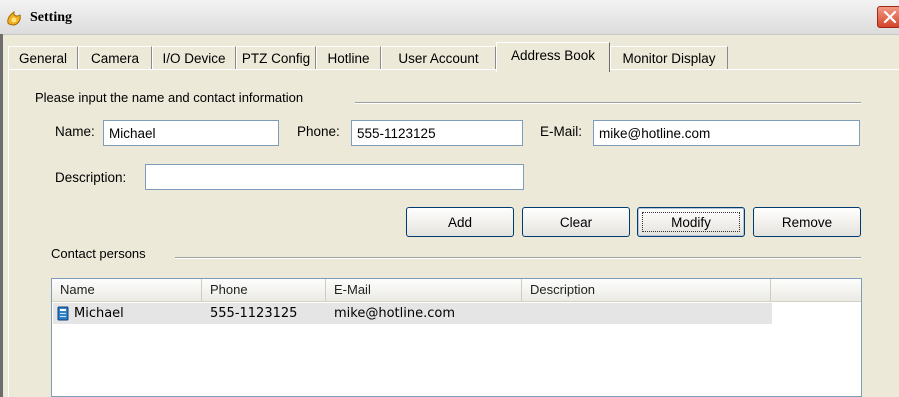 The width and height of the screenshot is (899, 397). Describe the element at coordinates (276, 58) in the screenshot. I see `tab-ptz-config: PTZ Config` at that location.